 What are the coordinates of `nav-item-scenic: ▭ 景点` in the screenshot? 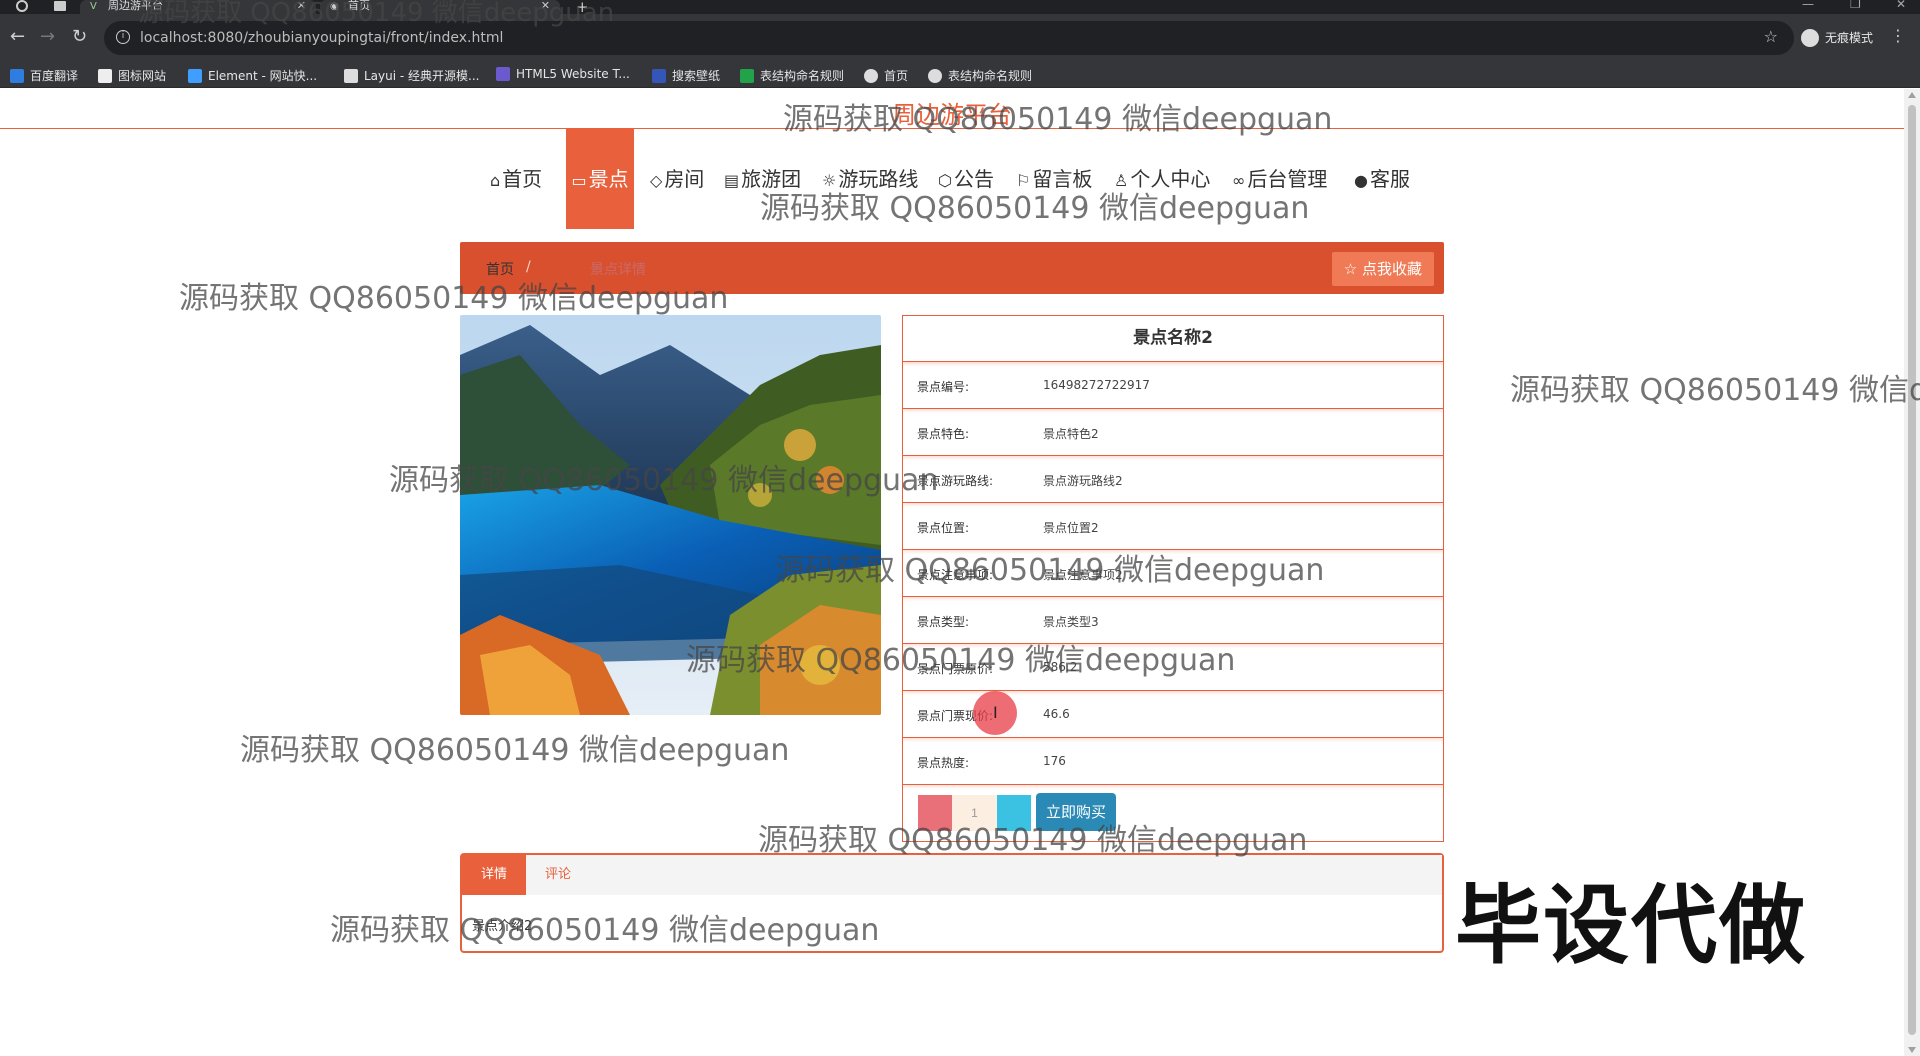 It's located at (600, 179).